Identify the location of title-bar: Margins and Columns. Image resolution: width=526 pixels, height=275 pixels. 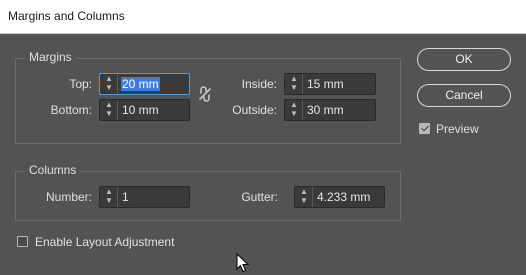
(263, 17).